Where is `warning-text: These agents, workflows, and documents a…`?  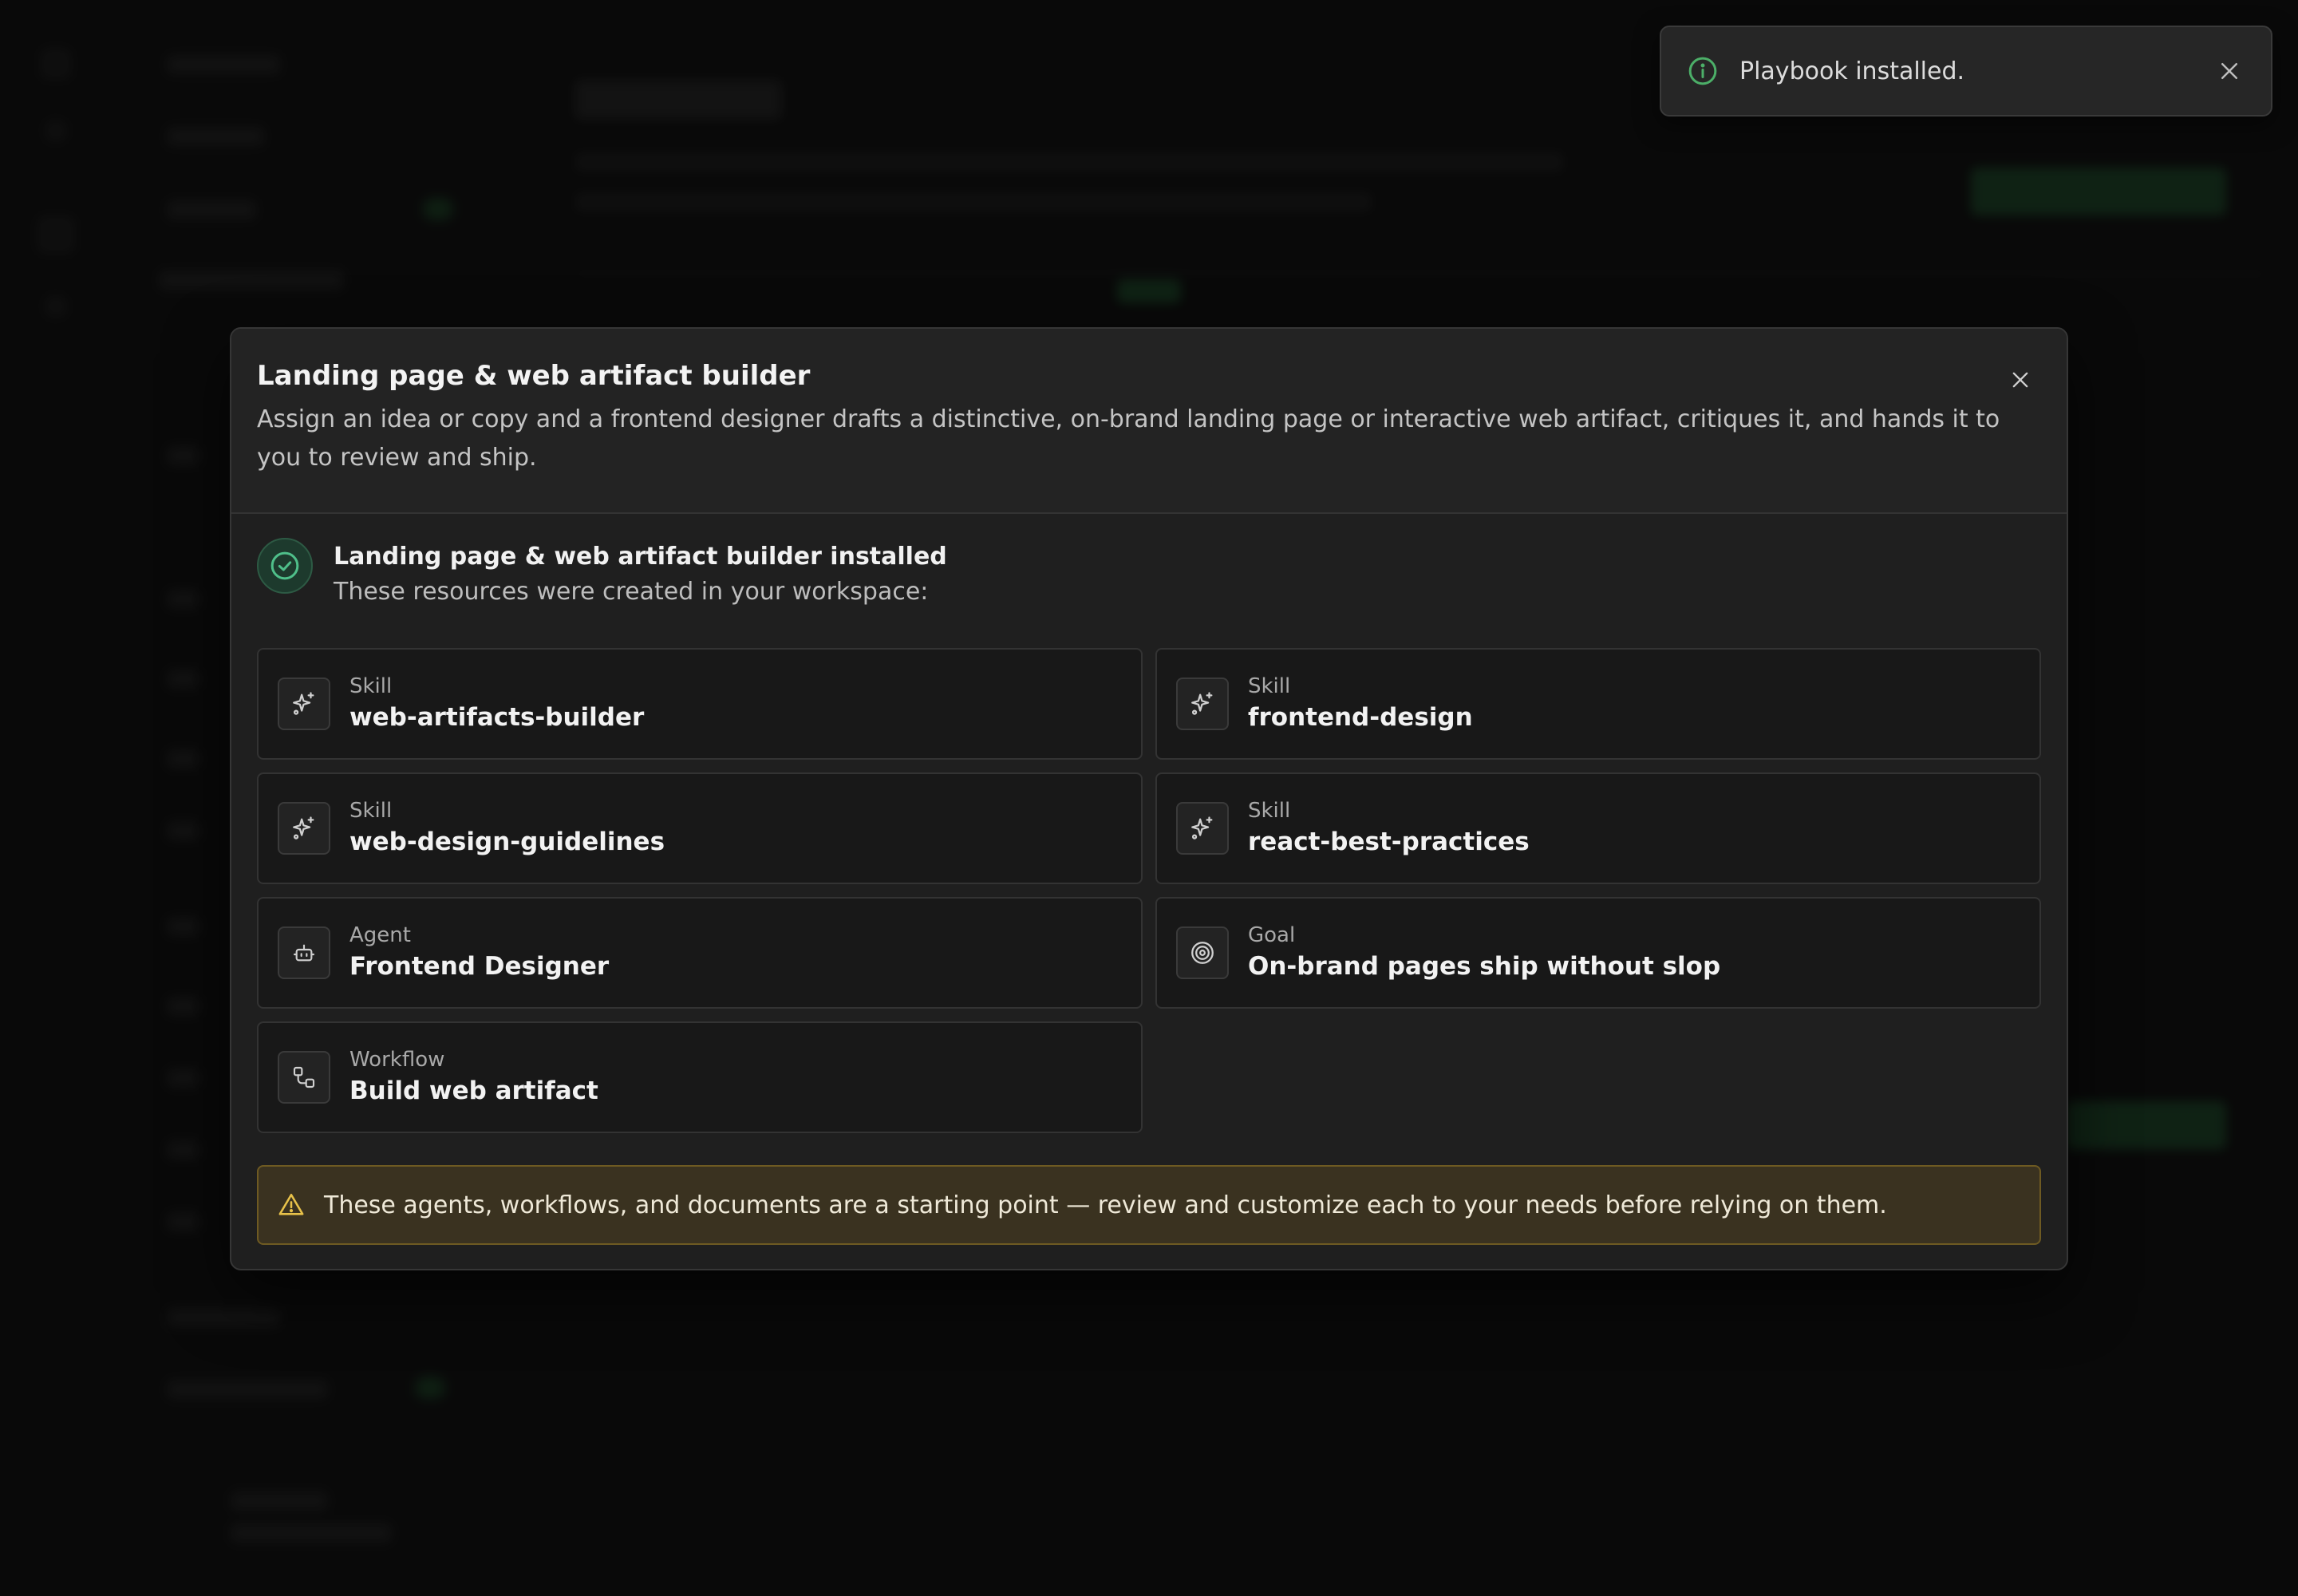 warning-text: These agents, workflows, and documents a… is located at coordinates (1105, 1205).